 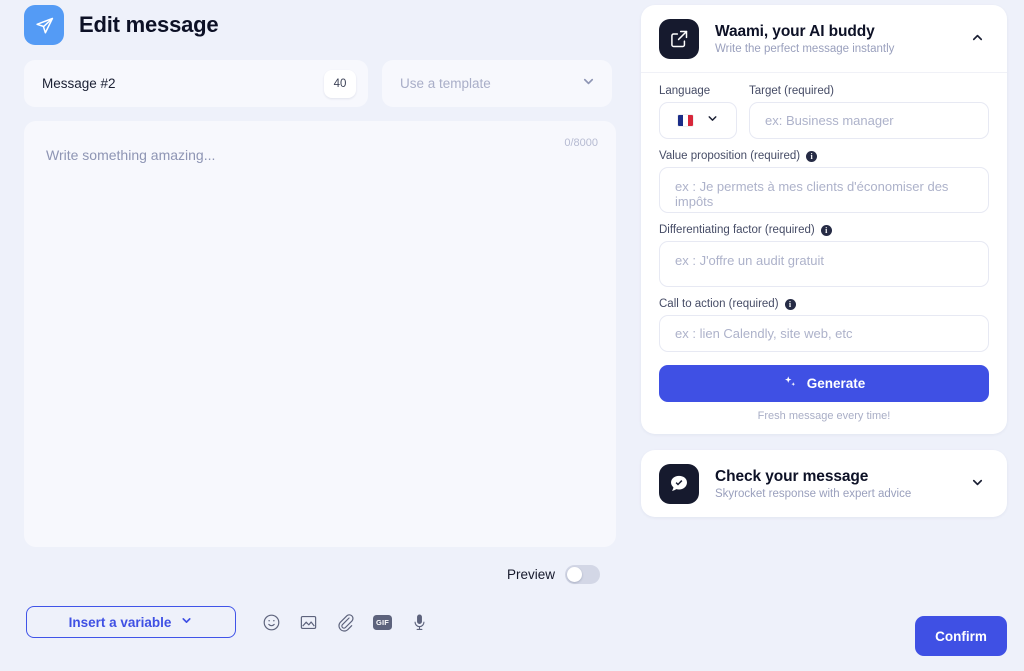 I want to click on page-header: Edit message, so click(x=320, y=23).